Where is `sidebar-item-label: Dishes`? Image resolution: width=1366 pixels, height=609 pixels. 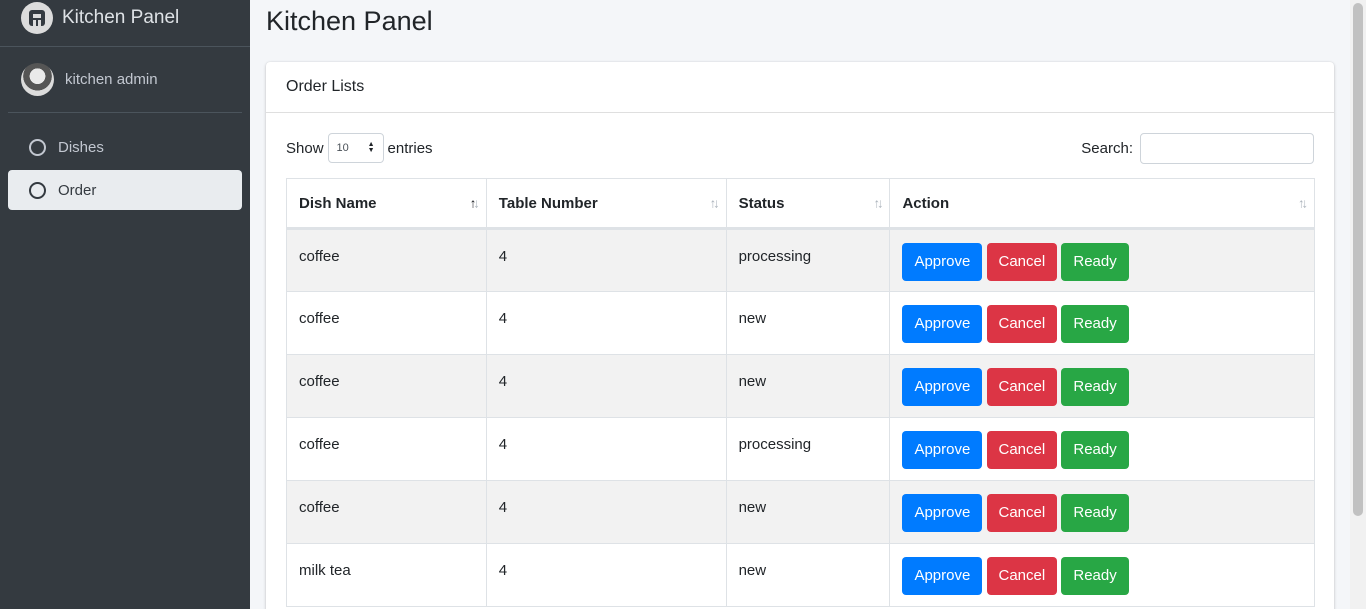 sidebar-item-label: Dishes is located at coordinates (81, 147).